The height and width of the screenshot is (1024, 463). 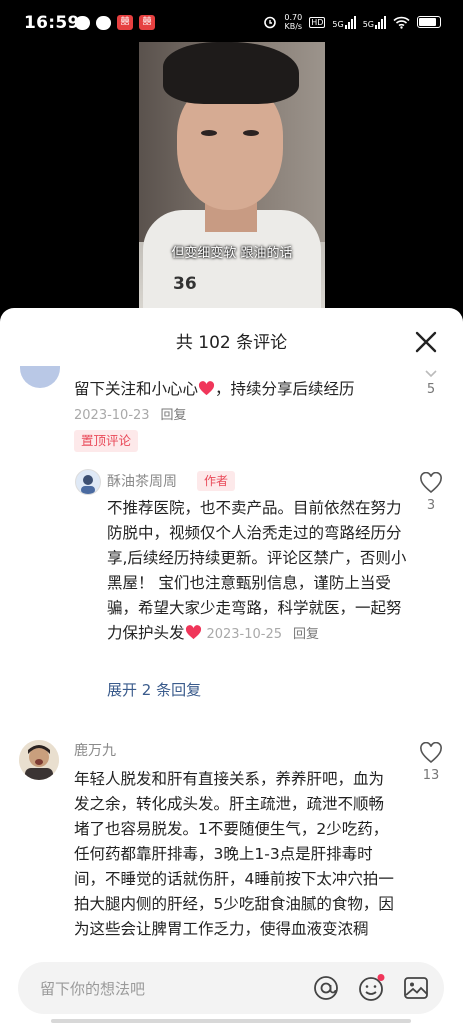 I want to click on author-username: 酥油茶周周, so click(x=142, y=481).